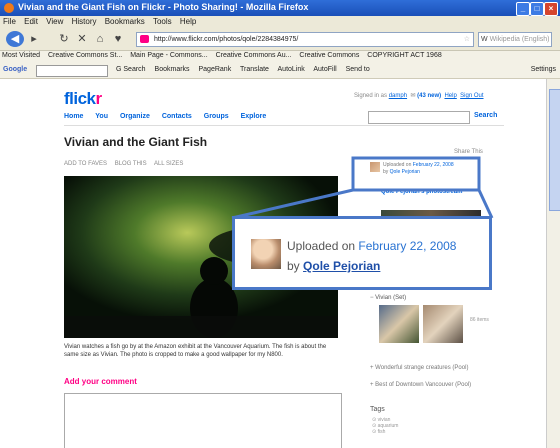 This screenshot has width=560, height=448. I want to click on scrollbar-thumb, so click(554, 150).